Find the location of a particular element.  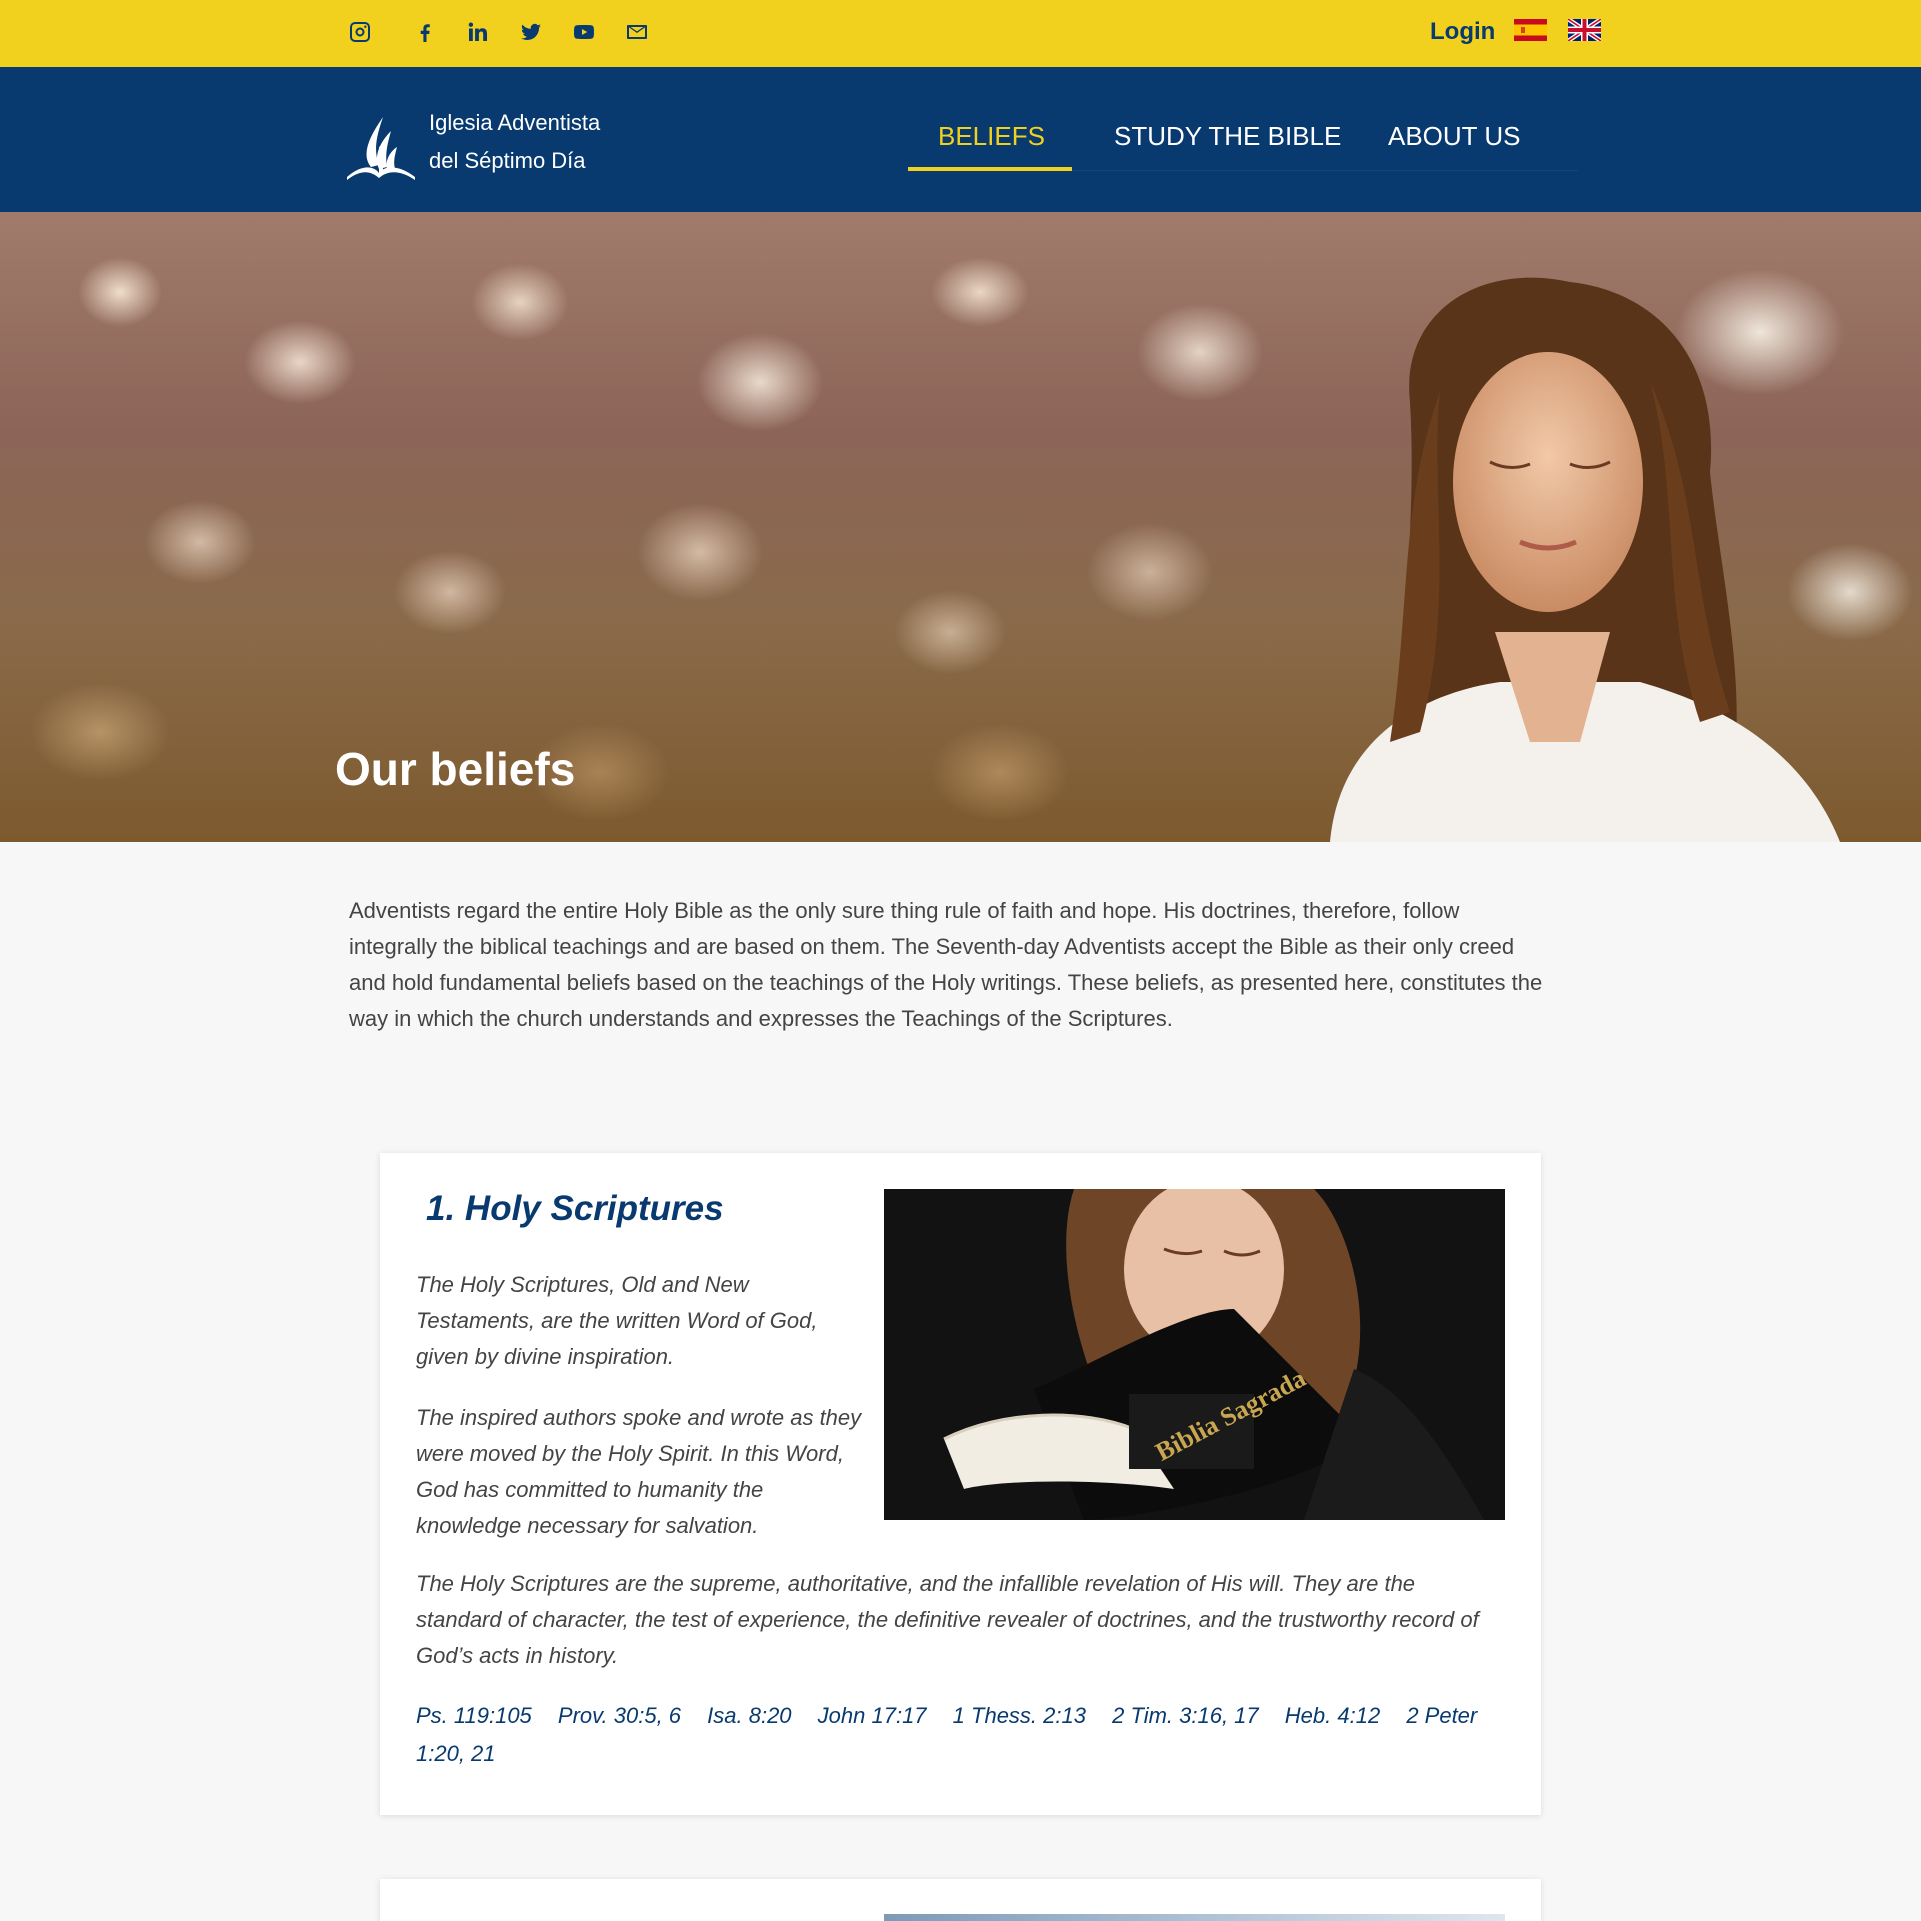

scripture-reference-link: 1 Thess. 2:13 is located at coordinates (1019, 1715).